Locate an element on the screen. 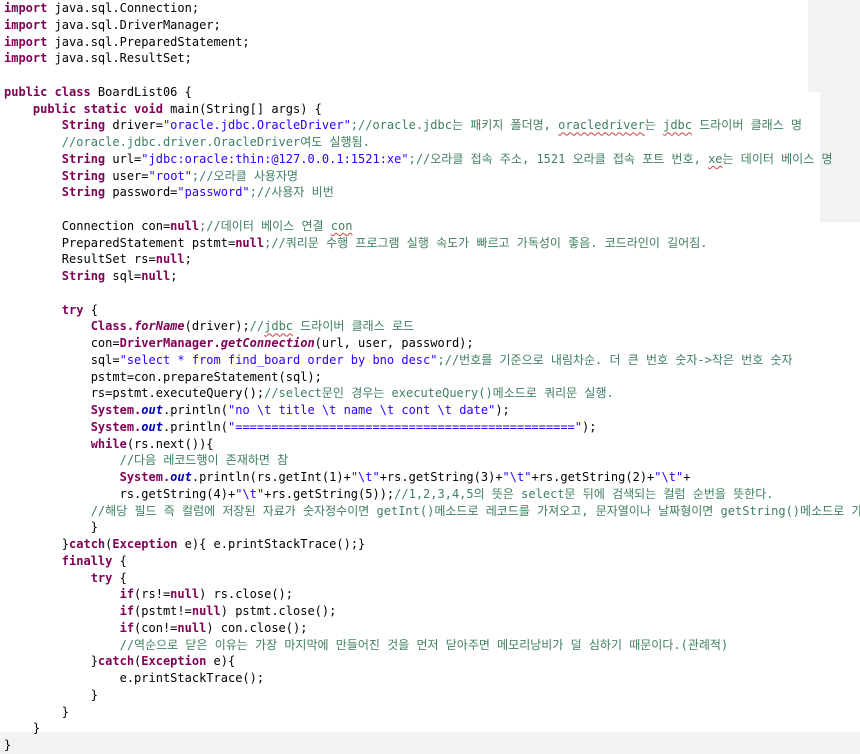 This screenshot has width=860, height=754. code-token: public class is located at coordinates (47, 91).